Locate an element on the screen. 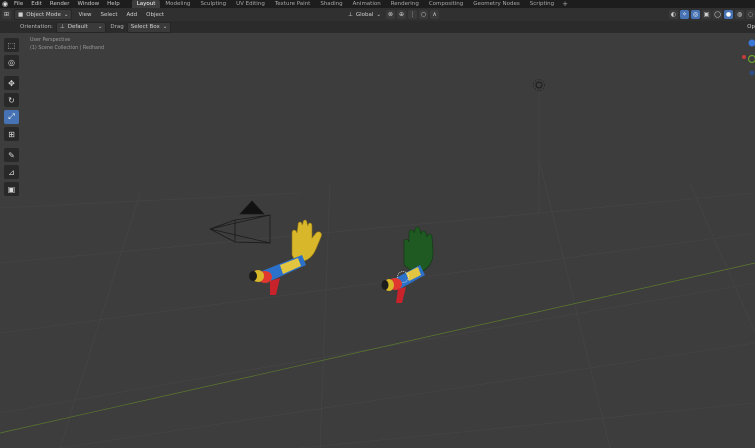  drag-dropdown: Select Box ⌄ is located at coordinates (149, 27).